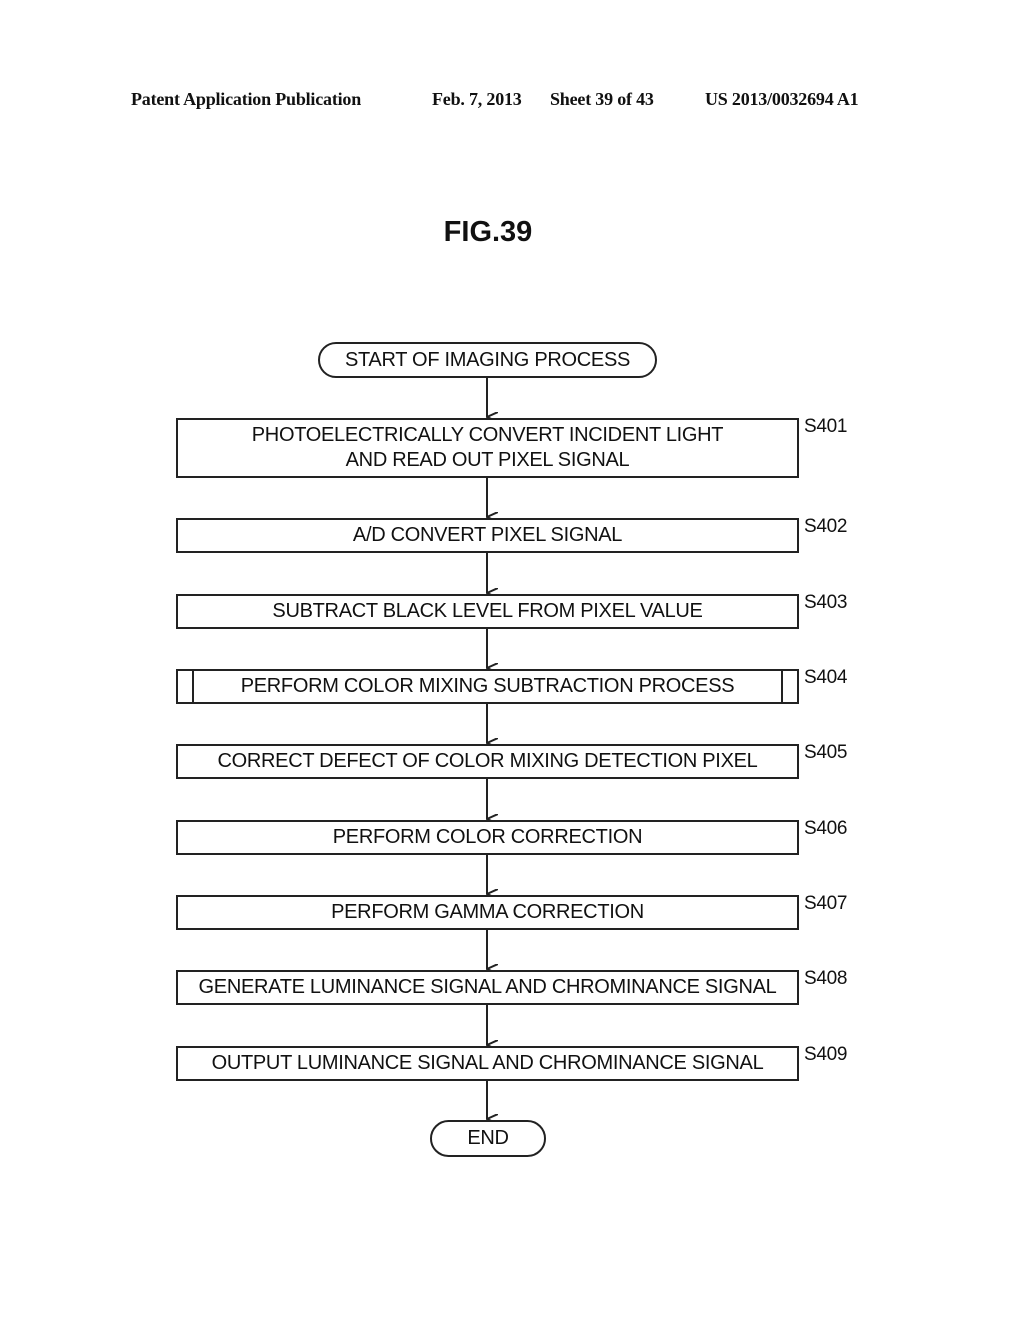  Describe the element at coordinates (826, 426) in the screenshot. I see `step-label-s401: S401` at that location.